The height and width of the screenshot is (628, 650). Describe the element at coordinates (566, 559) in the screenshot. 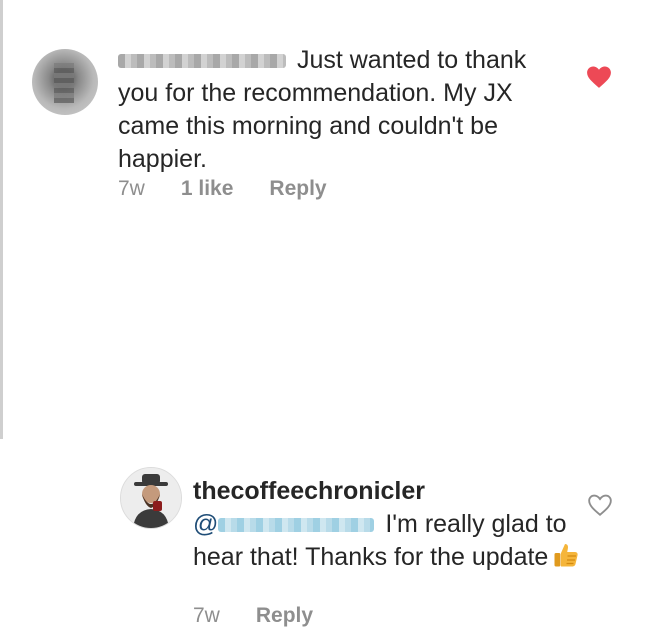

I see `thumbs-up-icon` at that location.